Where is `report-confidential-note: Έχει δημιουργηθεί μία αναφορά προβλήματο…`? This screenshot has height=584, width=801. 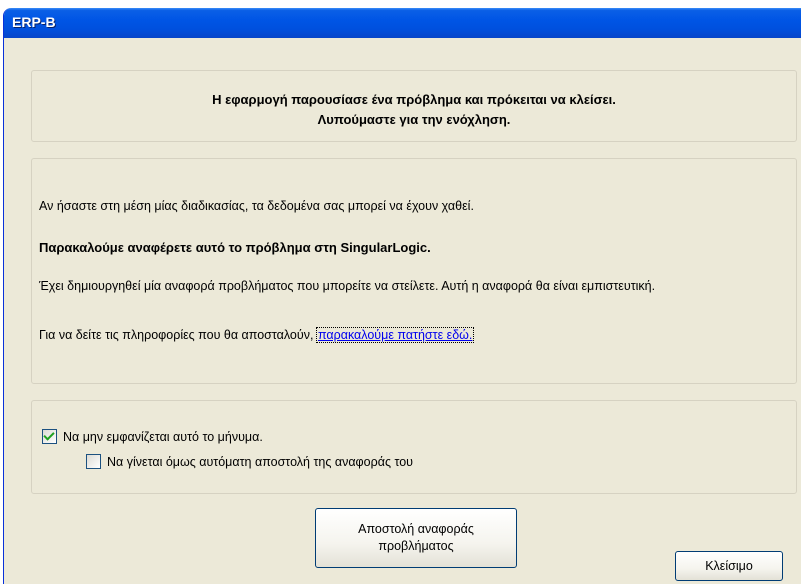 report-confidential-note: Έχει δημιουργηθεί μία αναφορά προβλήματο… is located at coordinates (347, 286).